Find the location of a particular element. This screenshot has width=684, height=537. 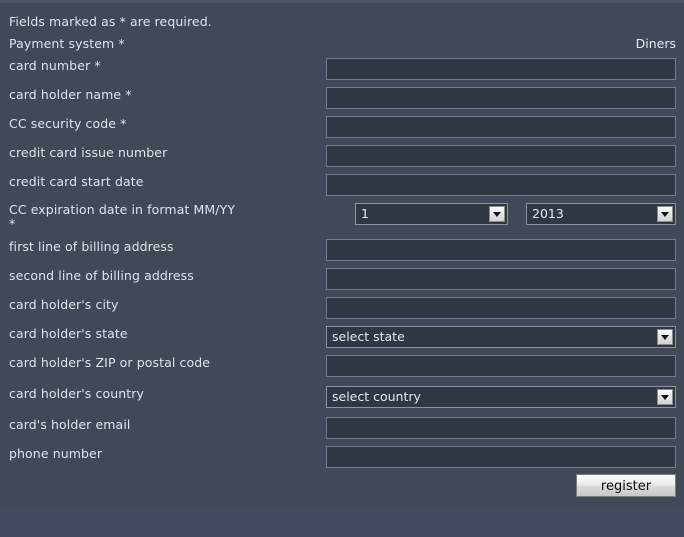

credit-card-issue-number-input is located at coordinates (501, 156).